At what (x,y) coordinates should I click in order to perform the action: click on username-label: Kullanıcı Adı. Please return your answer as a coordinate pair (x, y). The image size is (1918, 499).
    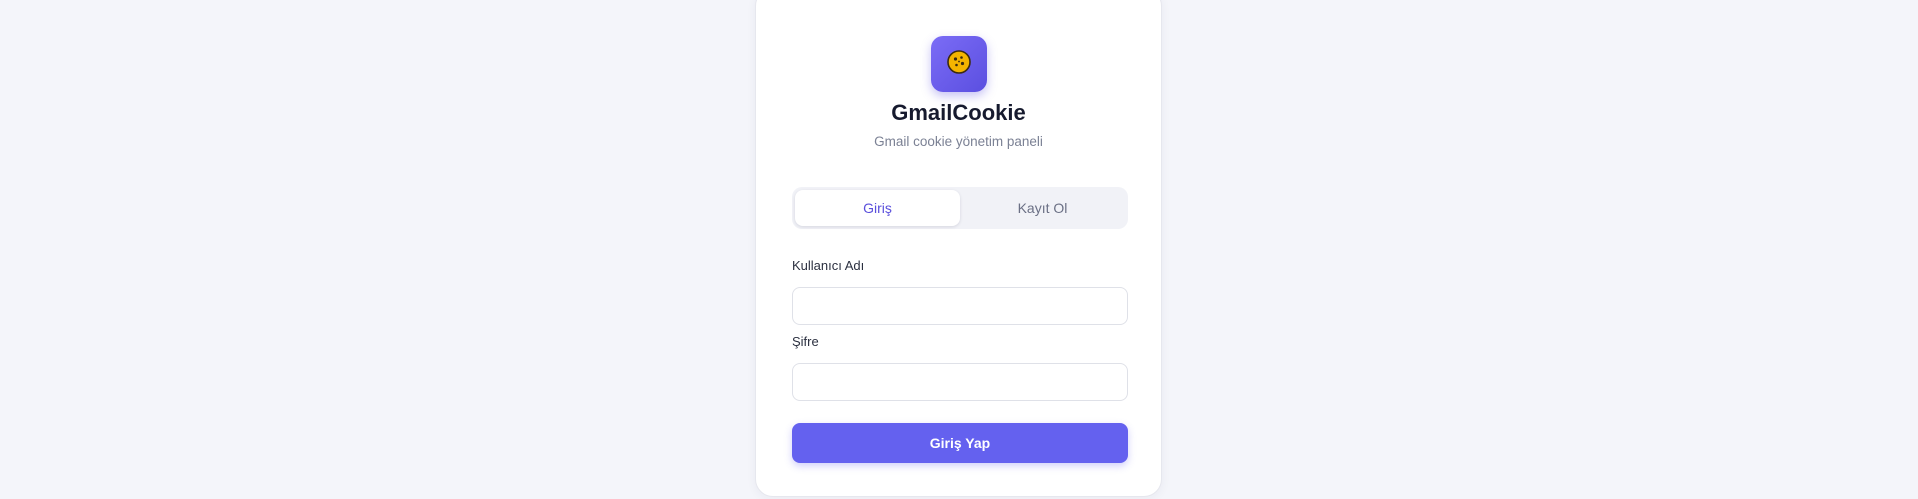
    Looking at the image, I should click on (828, 265).